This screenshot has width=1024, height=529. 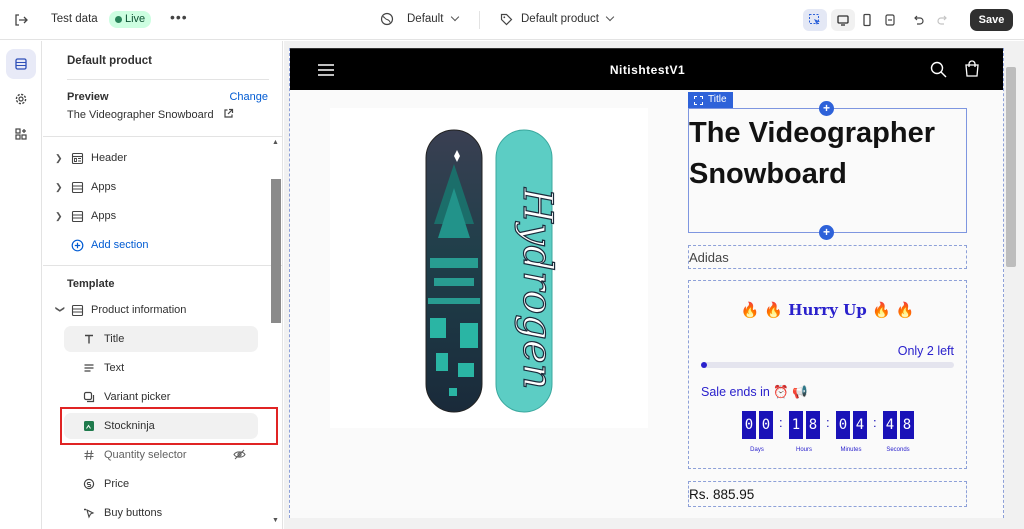 What do you see at coordinates (21, 20) in the screenshot?
I see `exit-icon` at bounding box center [21, 20].